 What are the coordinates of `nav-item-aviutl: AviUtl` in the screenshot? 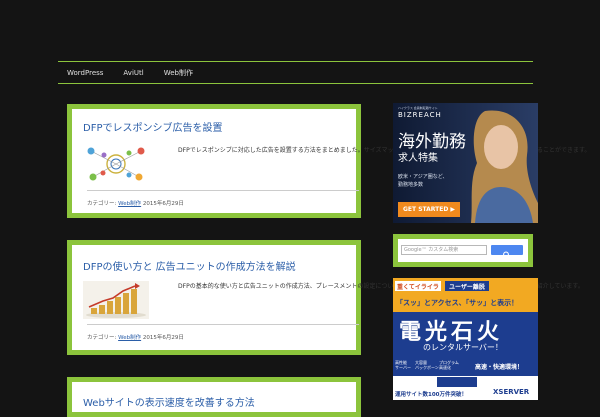 It's located at (133, 74).